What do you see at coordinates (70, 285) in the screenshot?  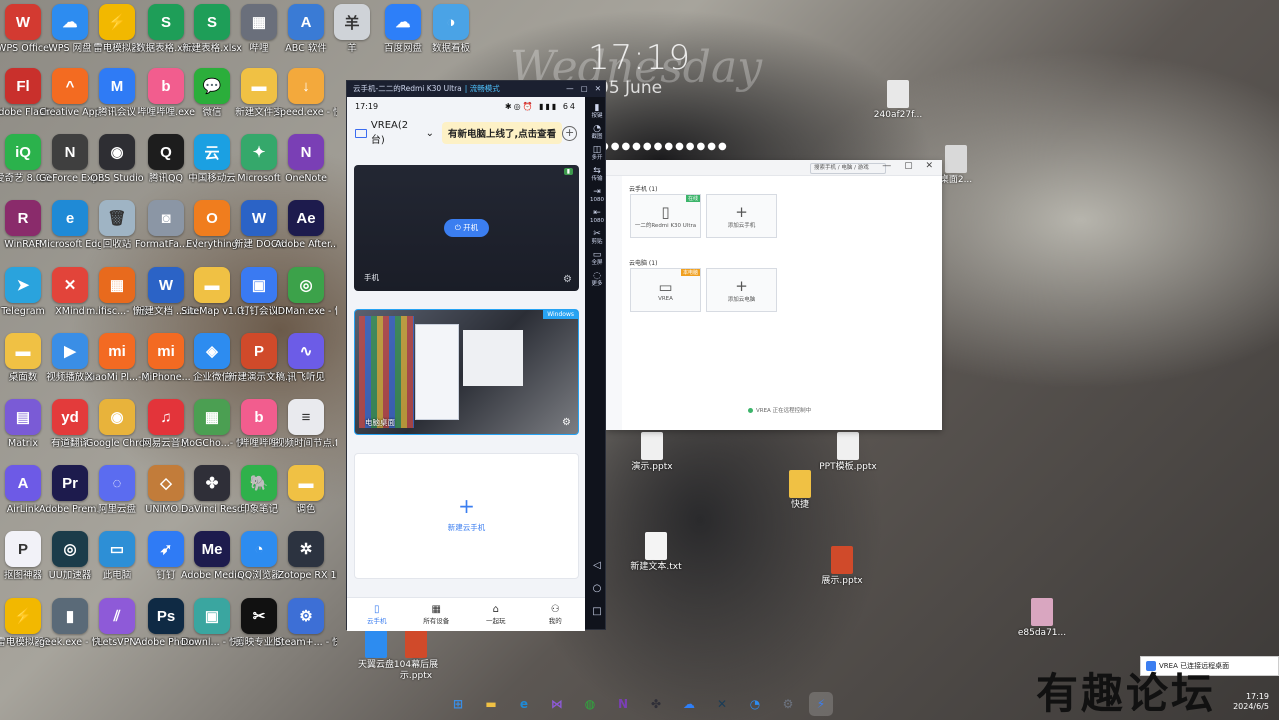 I see `app-icon: ✕` at bounding box center [70, 285].